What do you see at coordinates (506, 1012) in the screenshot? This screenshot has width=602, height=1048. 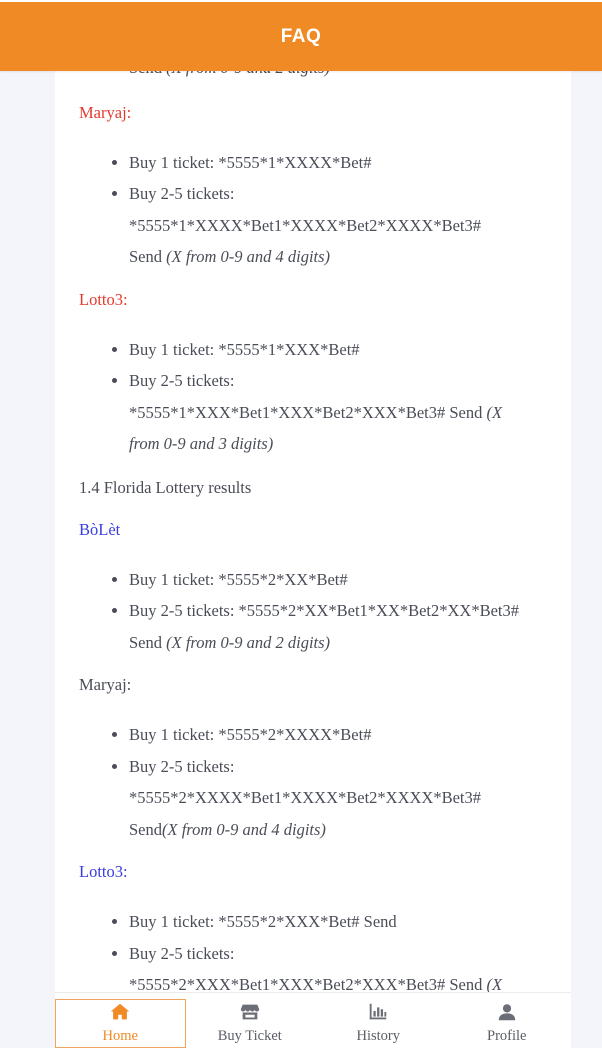 I see `user-icon` at bounding box center [506, 1012].